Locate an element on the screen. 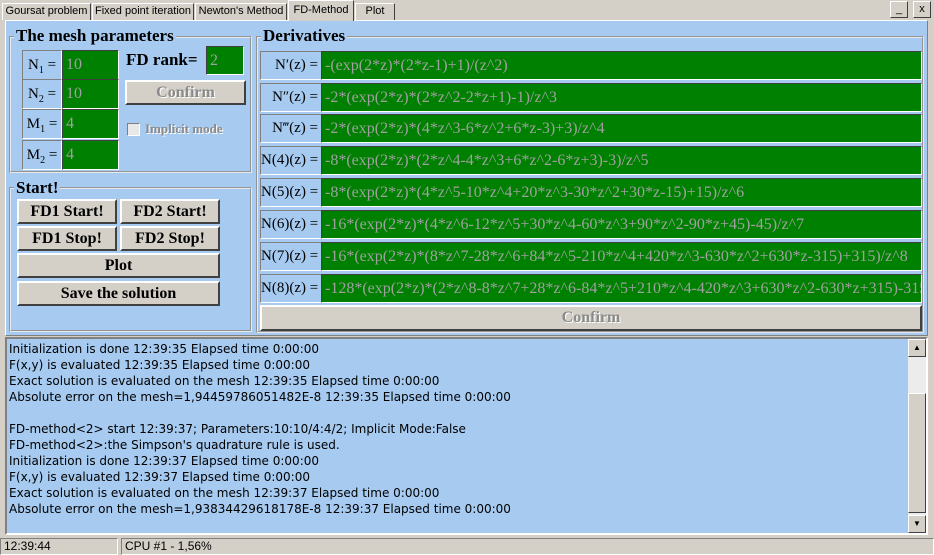 The height and width of the screenshot is (555, 934). n2-label: N2 = is located at coordinates (42, 94).